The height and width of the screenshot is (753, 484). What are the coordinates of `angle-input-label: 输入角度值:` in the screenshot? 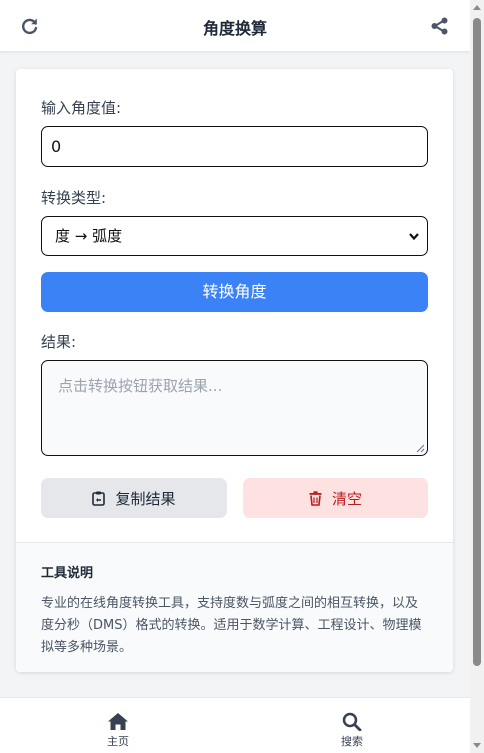 It's located at (81, 108).